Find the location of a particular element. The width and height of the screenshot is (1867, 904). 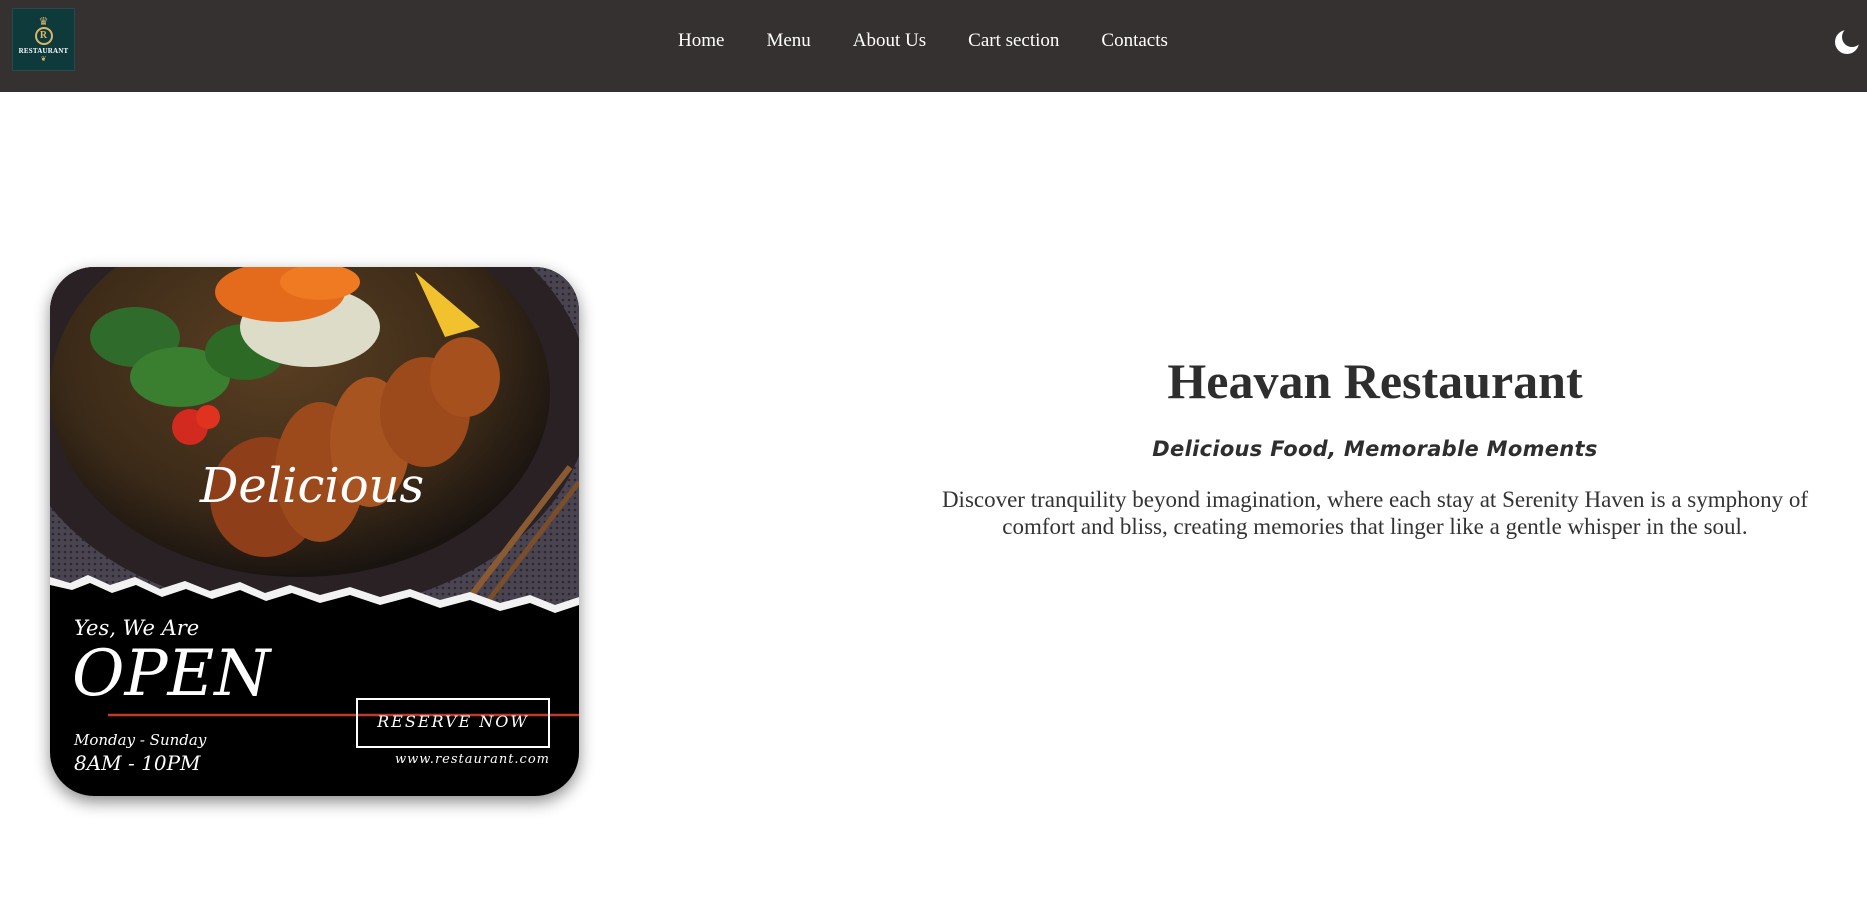

moon-icon is located at coordinates (1848, 40).